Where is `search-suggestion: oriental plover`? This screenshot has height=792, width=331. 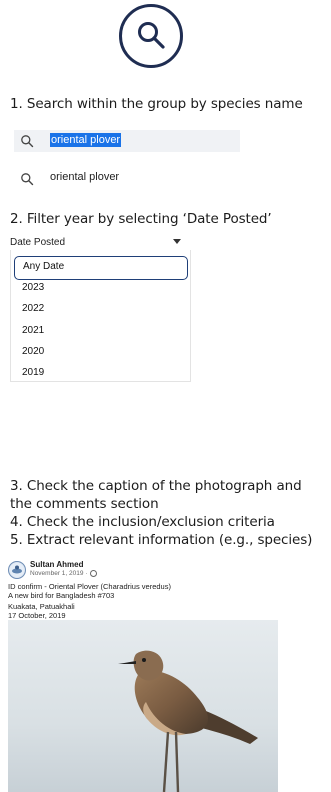 search-suggestion: oriental plover is located at coordinates (127, 178).